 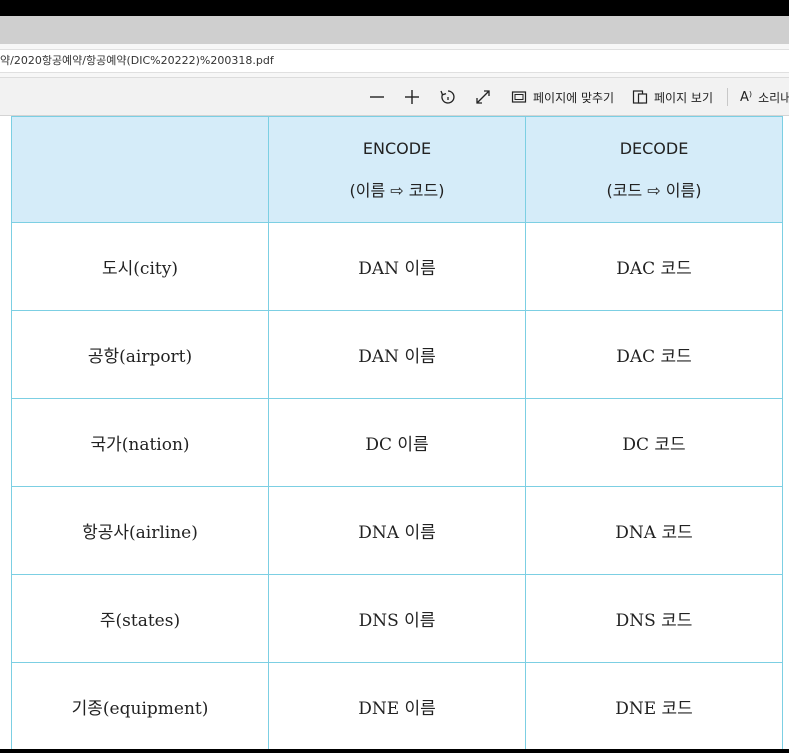 I want to click on page-view-icon, so click(x=640, y=97).